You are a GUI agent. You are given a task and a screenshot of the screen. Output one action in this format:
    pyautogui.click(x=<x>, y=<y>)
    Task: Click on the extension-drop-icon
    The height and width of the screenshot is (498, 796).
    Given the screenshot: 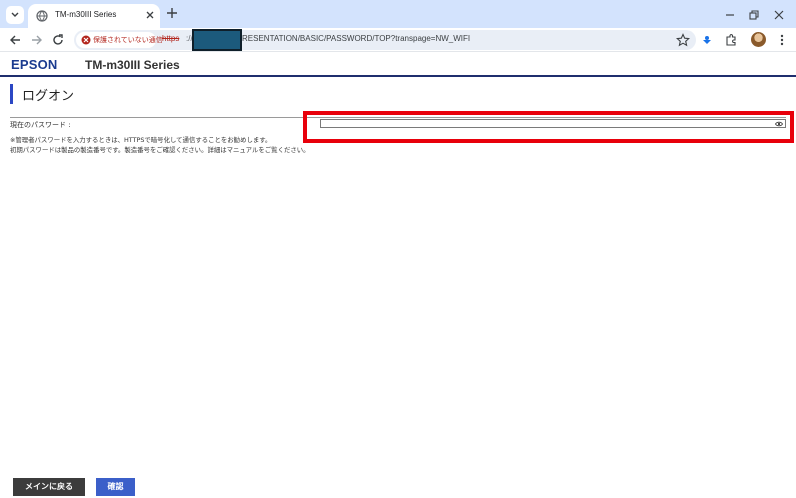 What is the action you would take?
    pyautogui.click(x=707, y=40)
    